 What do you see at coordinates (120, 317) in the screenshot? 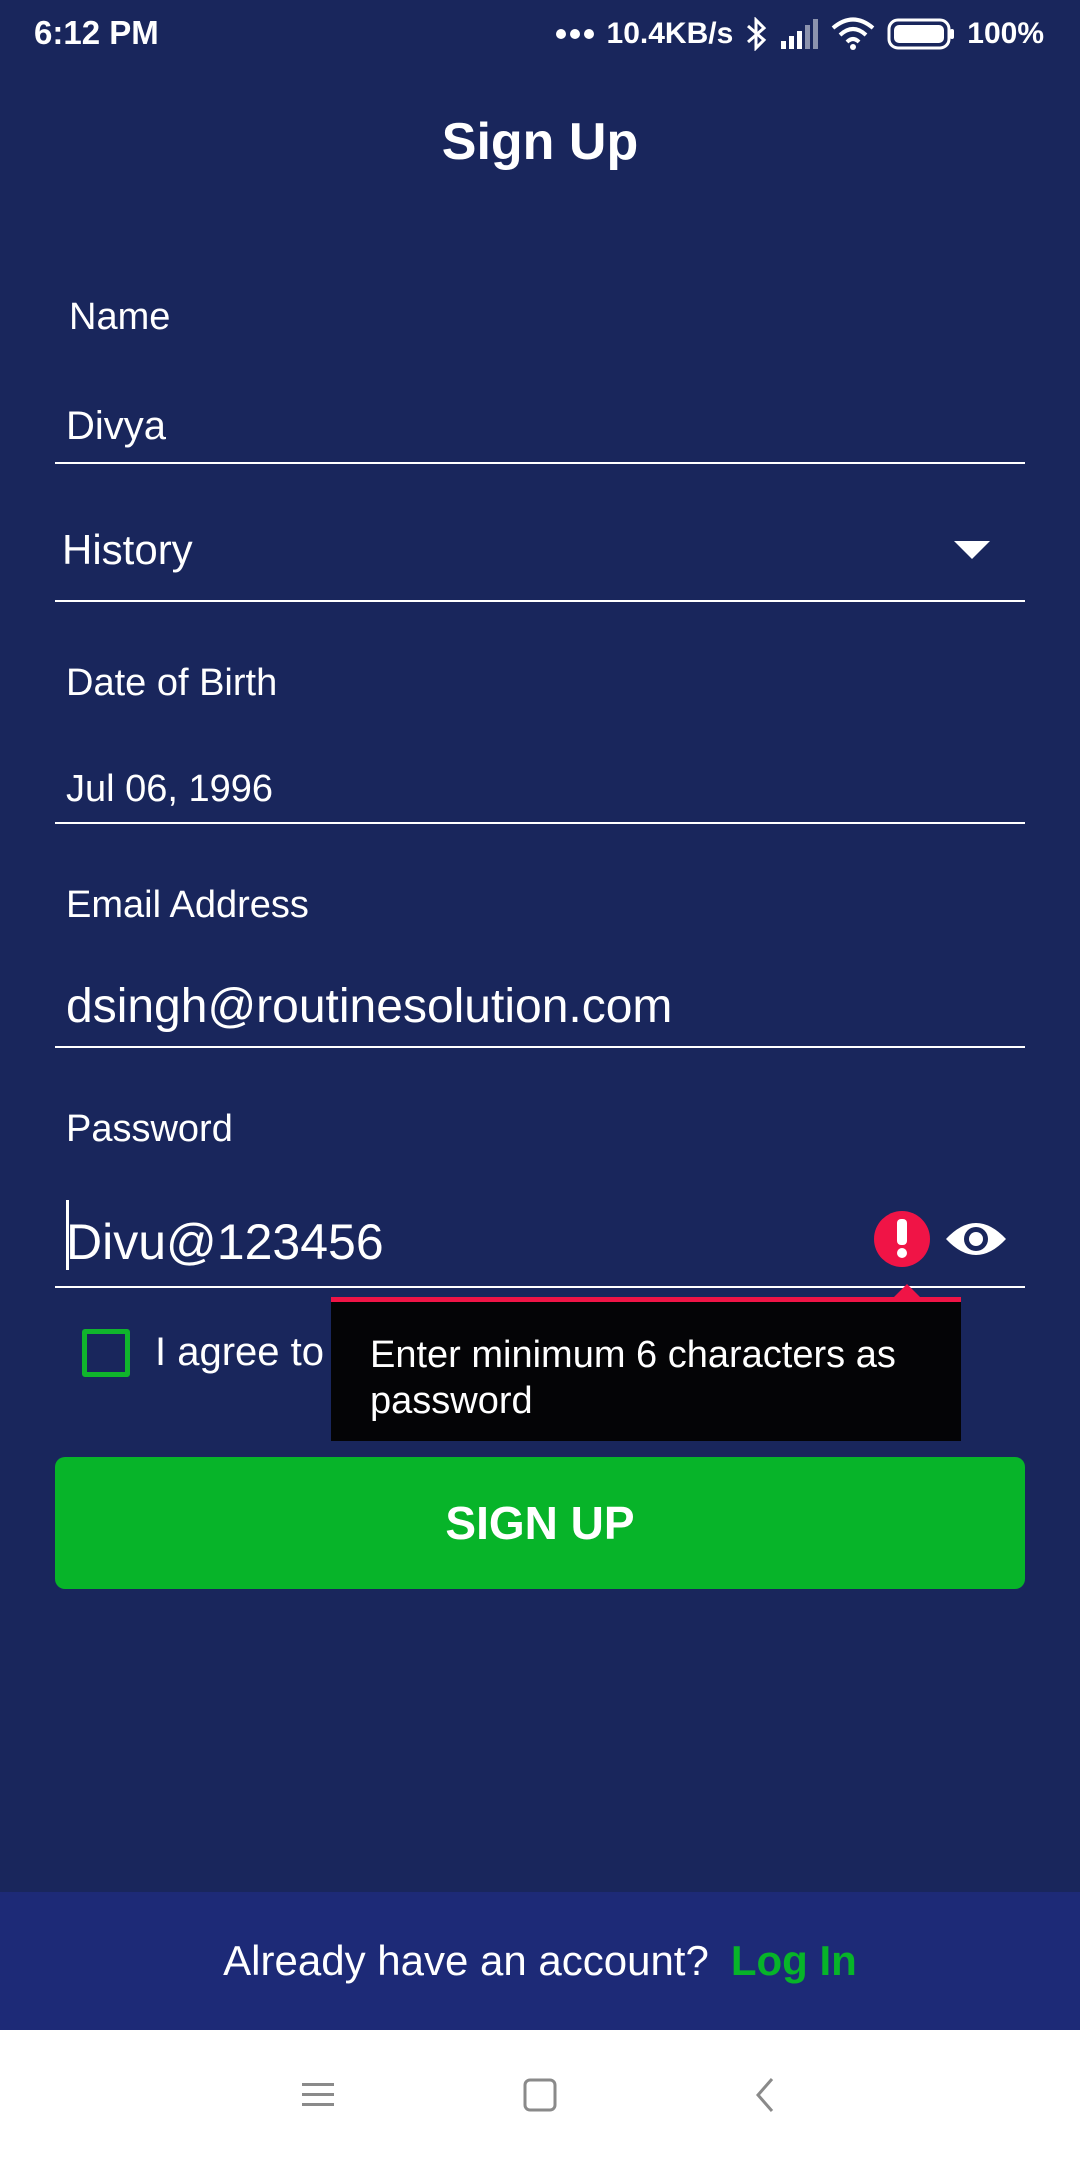
I see `name-label: Name` at bounding box center [120, 317].